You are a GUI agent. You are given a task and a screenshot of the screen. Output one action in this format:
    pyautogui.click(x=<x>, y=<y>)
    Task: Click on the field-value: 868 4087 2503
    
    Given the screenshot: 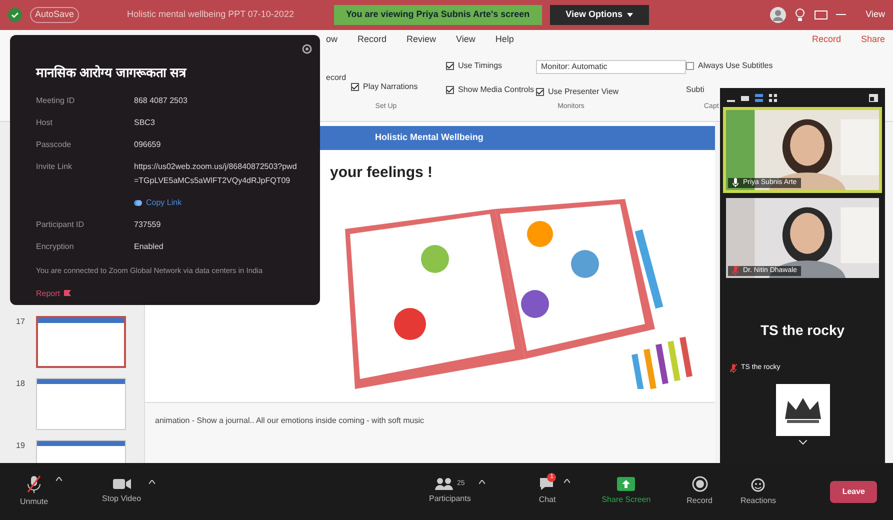 What is the action you would take?
    pyautogui.click(x=161, y=100)
    